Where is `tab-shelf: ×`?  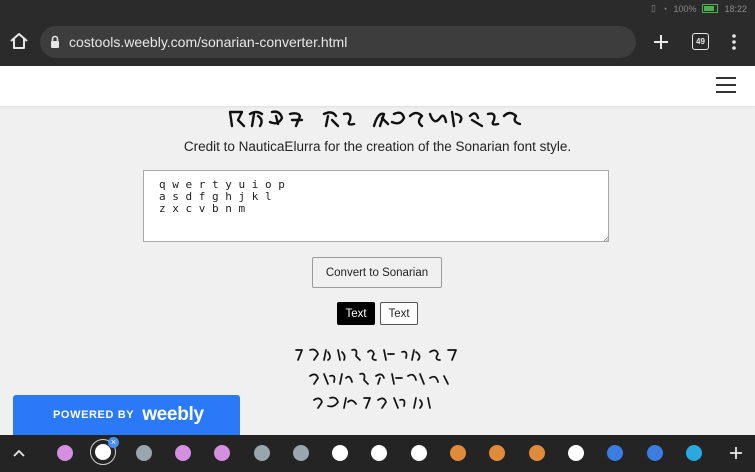
tab-shelf: × is located at coordinates (377, 453).